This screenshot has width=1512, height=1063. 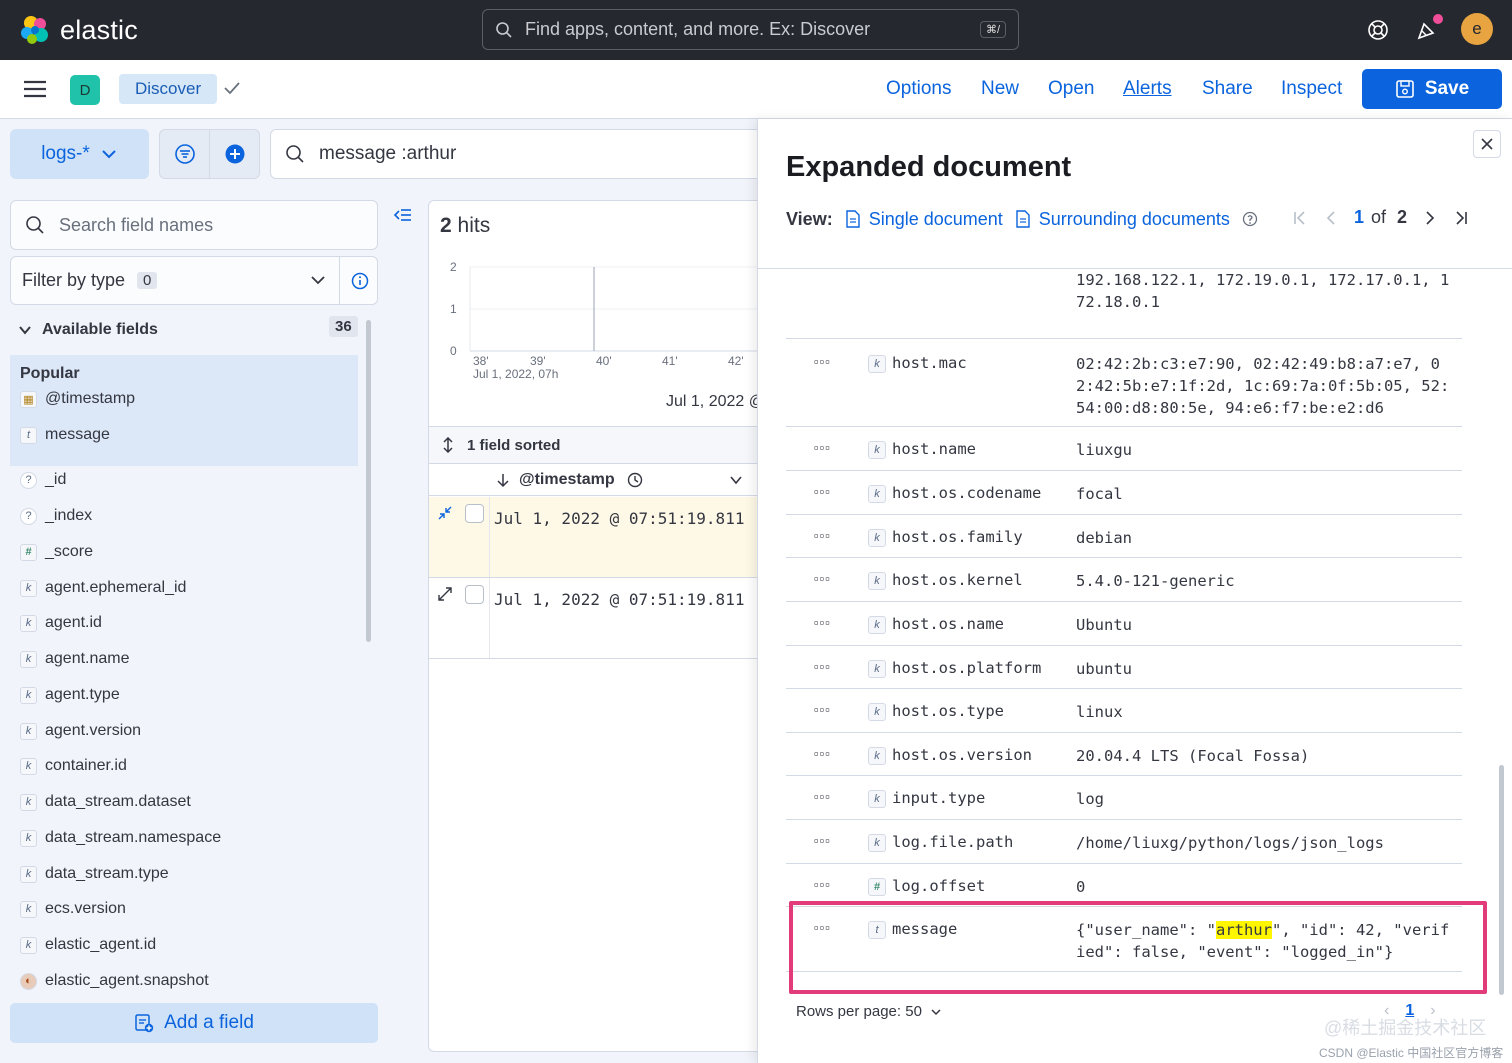 I want to click on field-item: k agent.id, so click(x=61, y=623).